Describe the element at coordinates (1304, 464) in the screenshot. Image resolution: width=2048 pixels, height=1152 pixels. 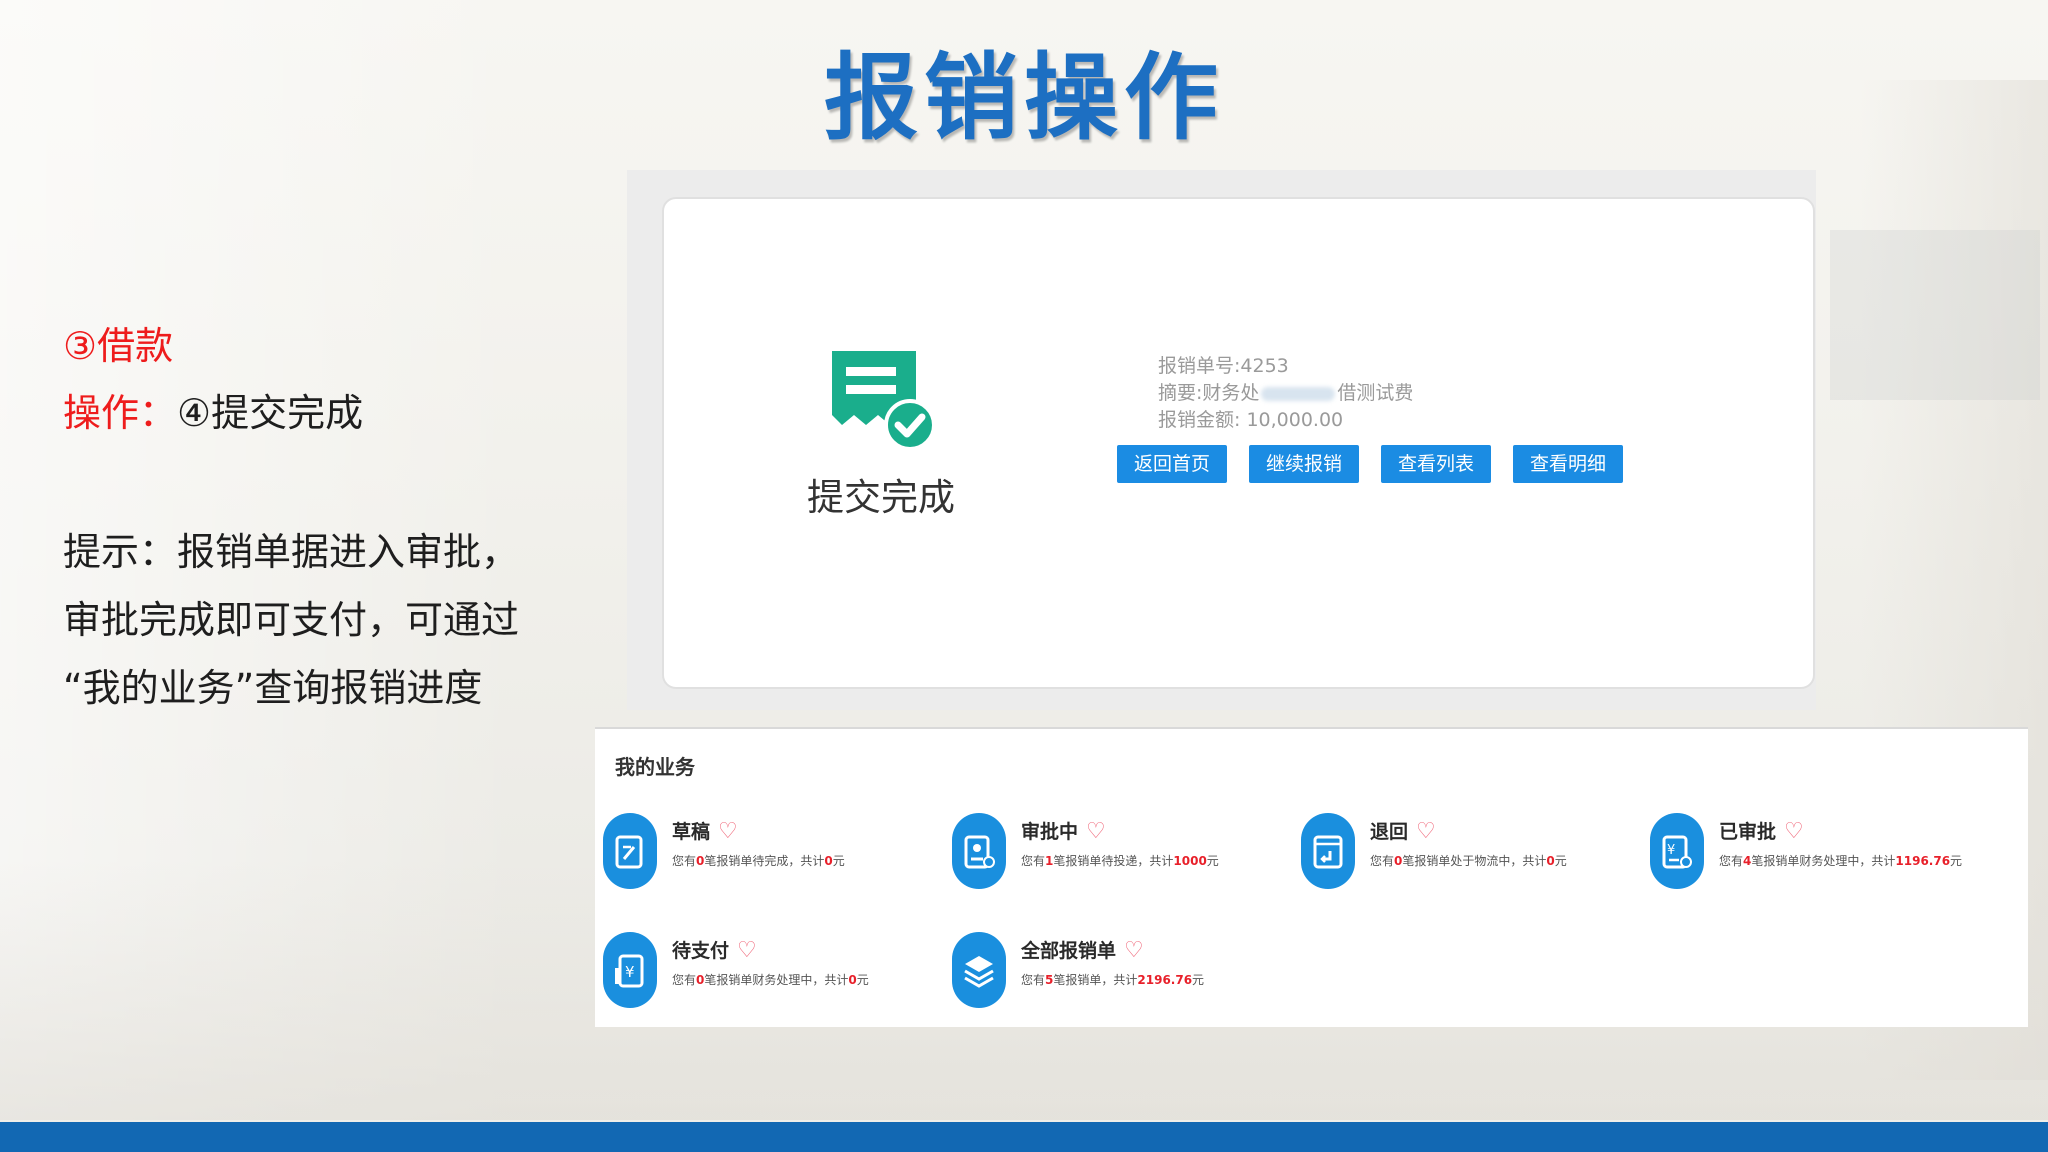
I see `continue-reimburse-button: 继续报销` at that location.